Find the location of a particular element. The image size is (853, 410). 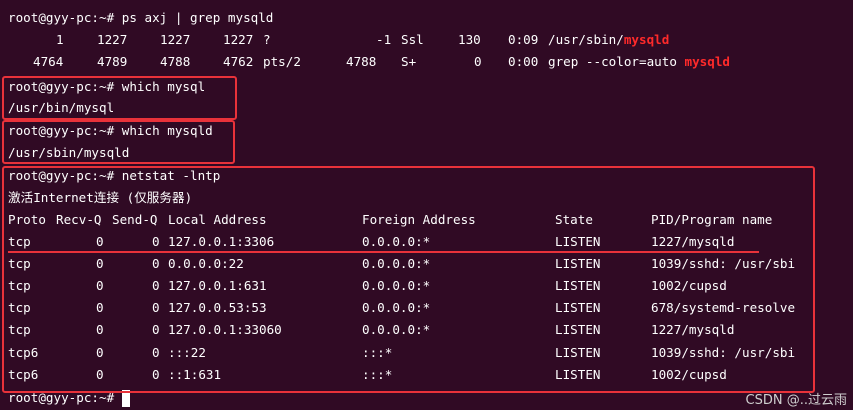

watermark: CSDN @..过云雨 is located at coordinates (796, 400).